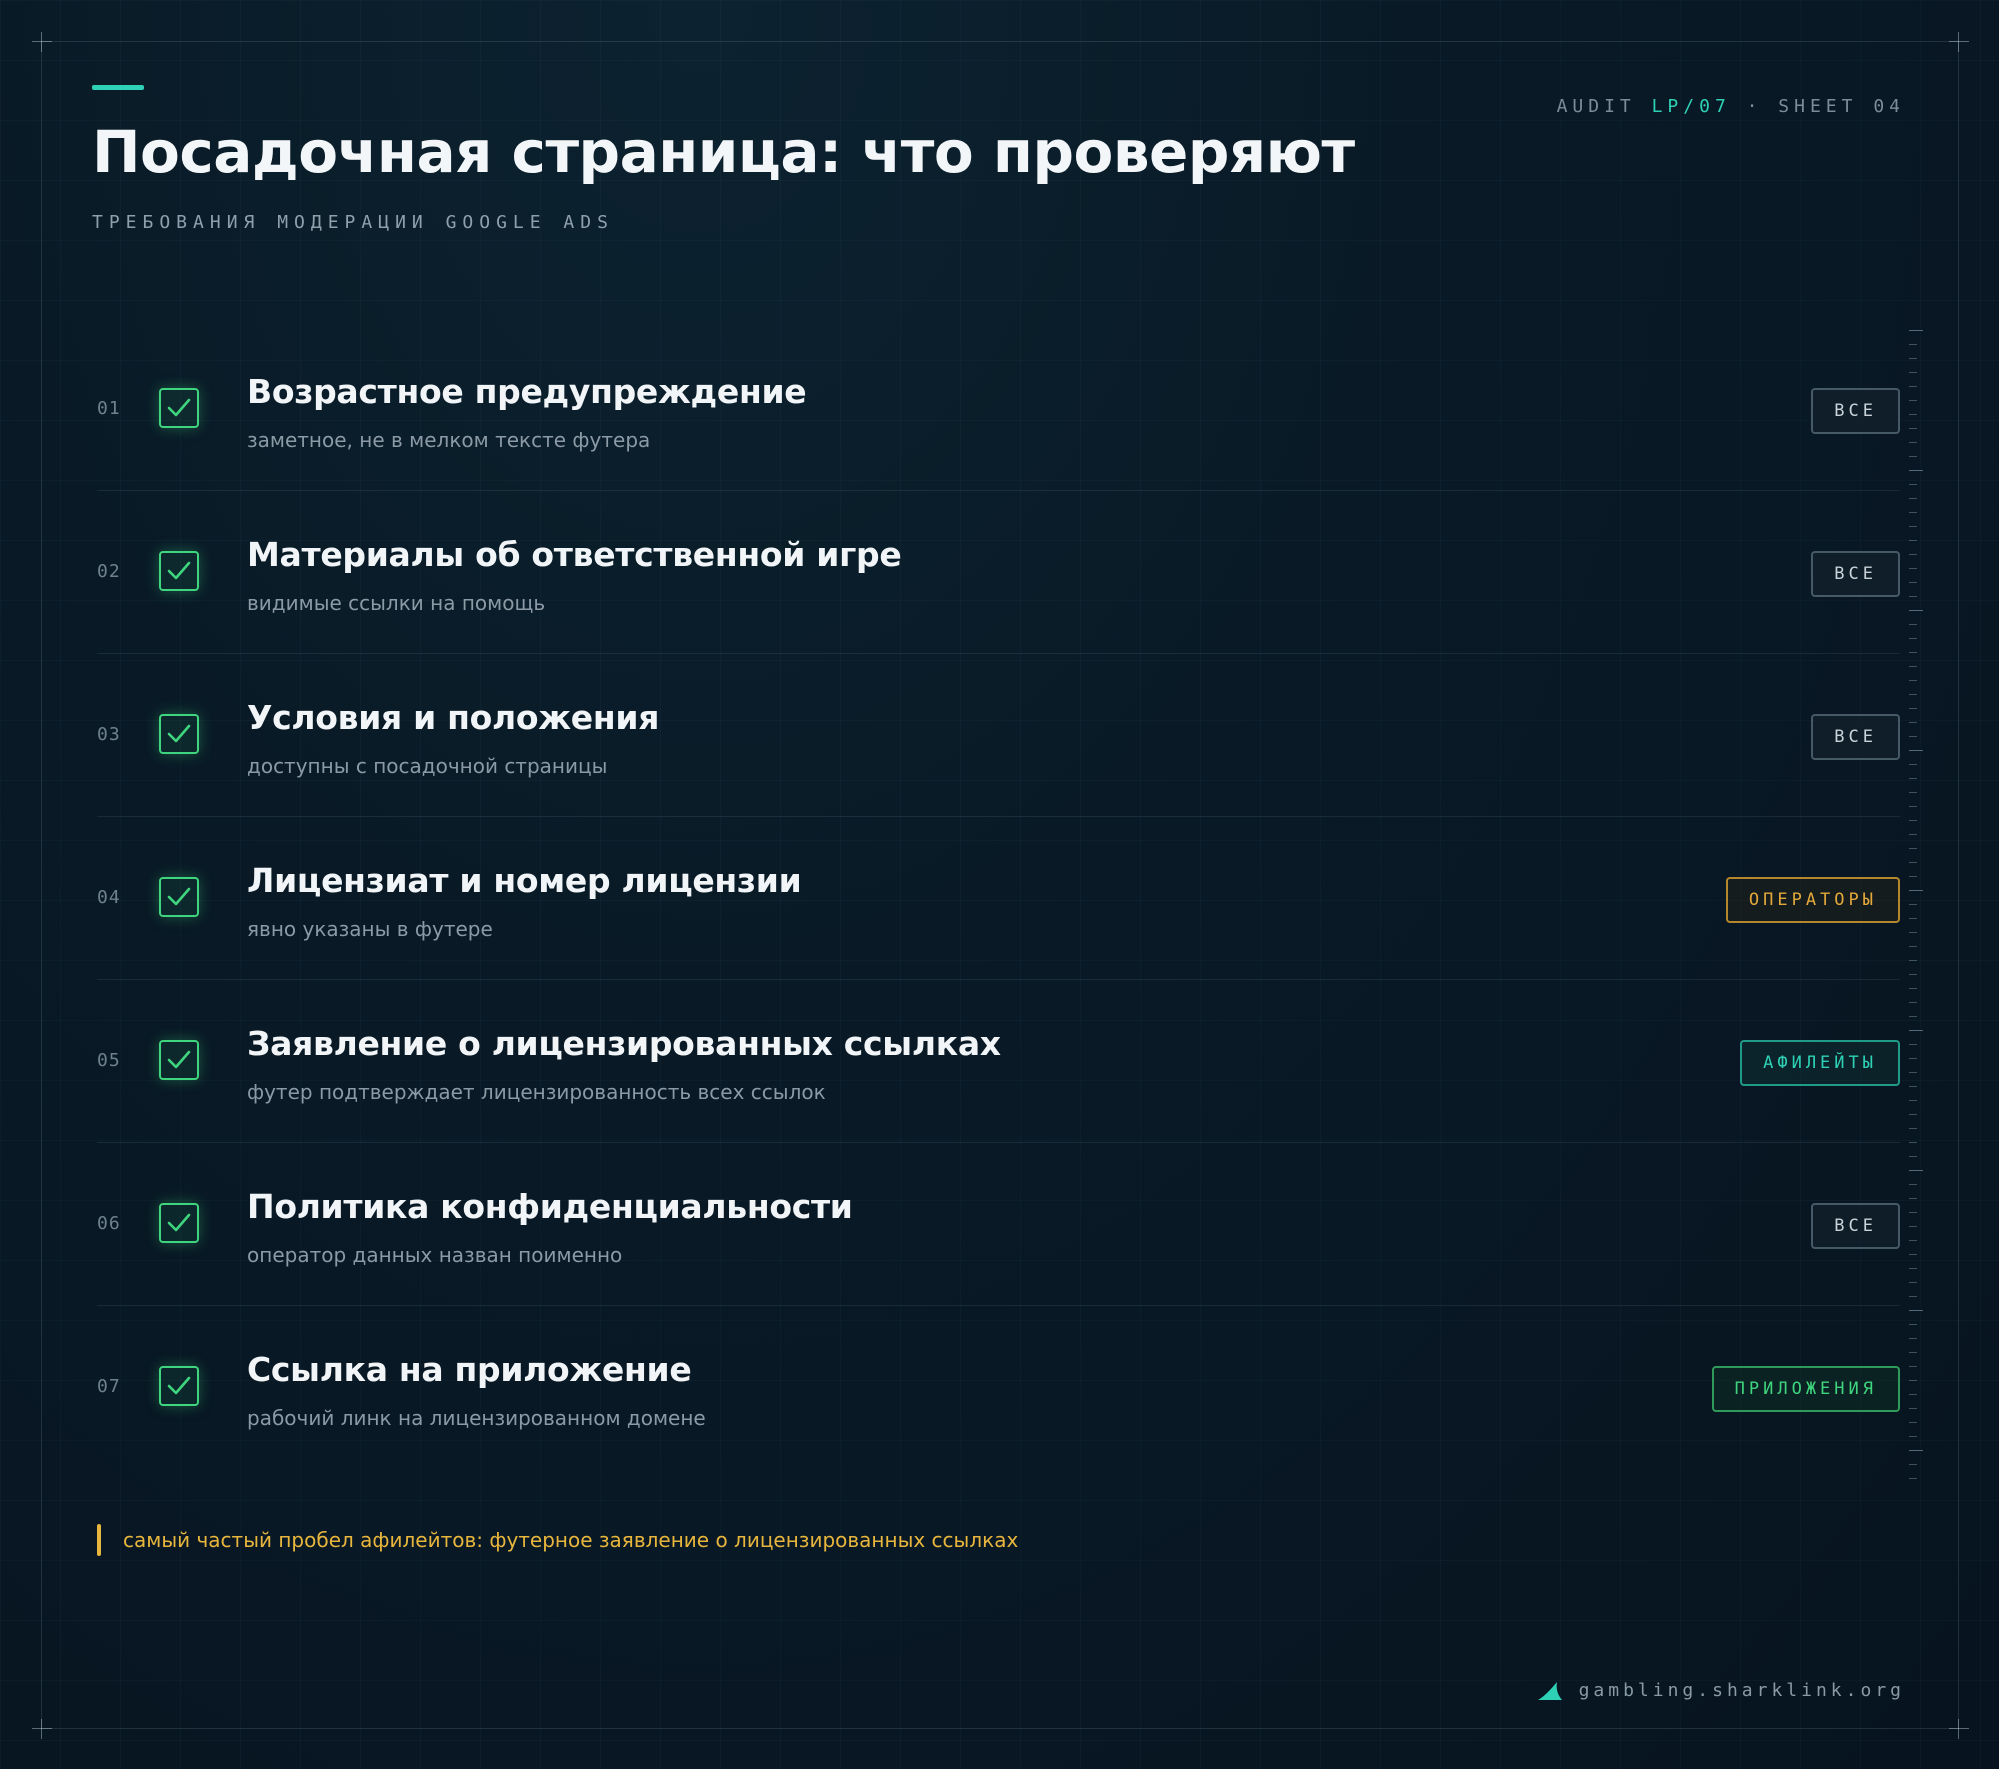 This screenshot has width=1999, height=1769. I want to click on item-title: Ссылка на приложение, so click(469, 1369).